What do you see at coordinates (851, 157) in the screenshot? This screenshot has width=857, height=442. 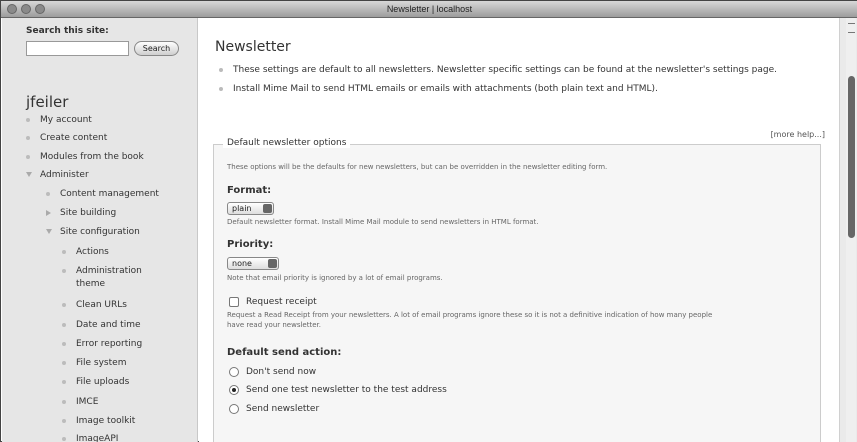 I see `scrollbar-thumb` at bounding box center [851, 157].